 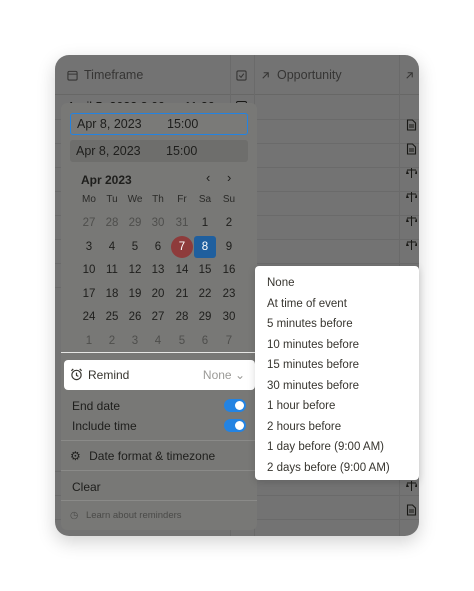 What do you see at coordinates (141, 107) in the screenshot?
I see `timeframe-cell: April 5, 2023 8:00 → 11:30` at bounding box center [141, 107].